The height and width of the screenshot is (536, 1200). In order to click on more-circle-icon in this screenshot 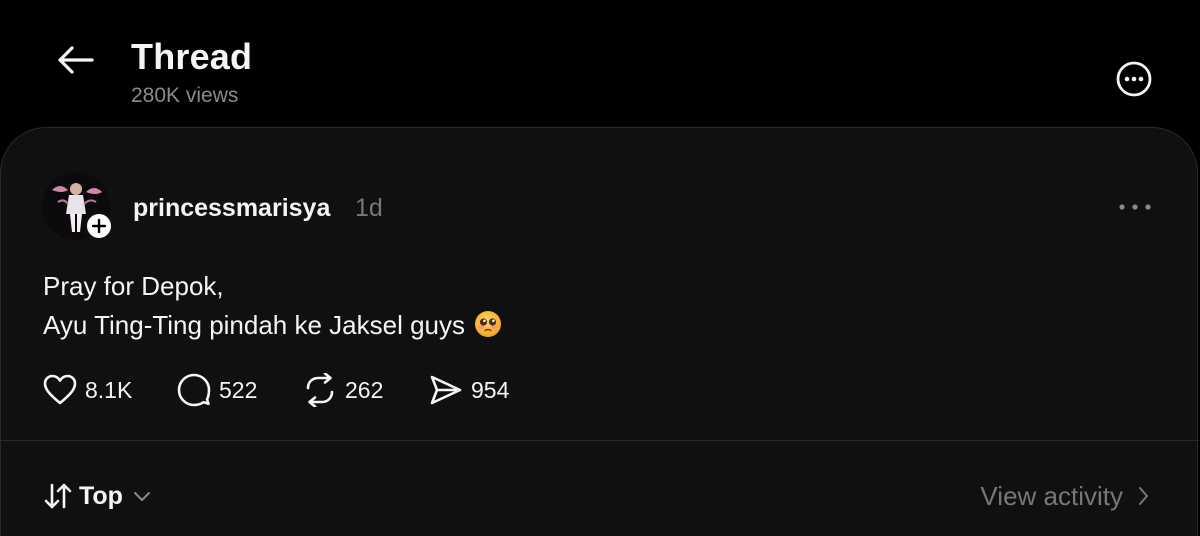, I will do `click(1134, 79)`.